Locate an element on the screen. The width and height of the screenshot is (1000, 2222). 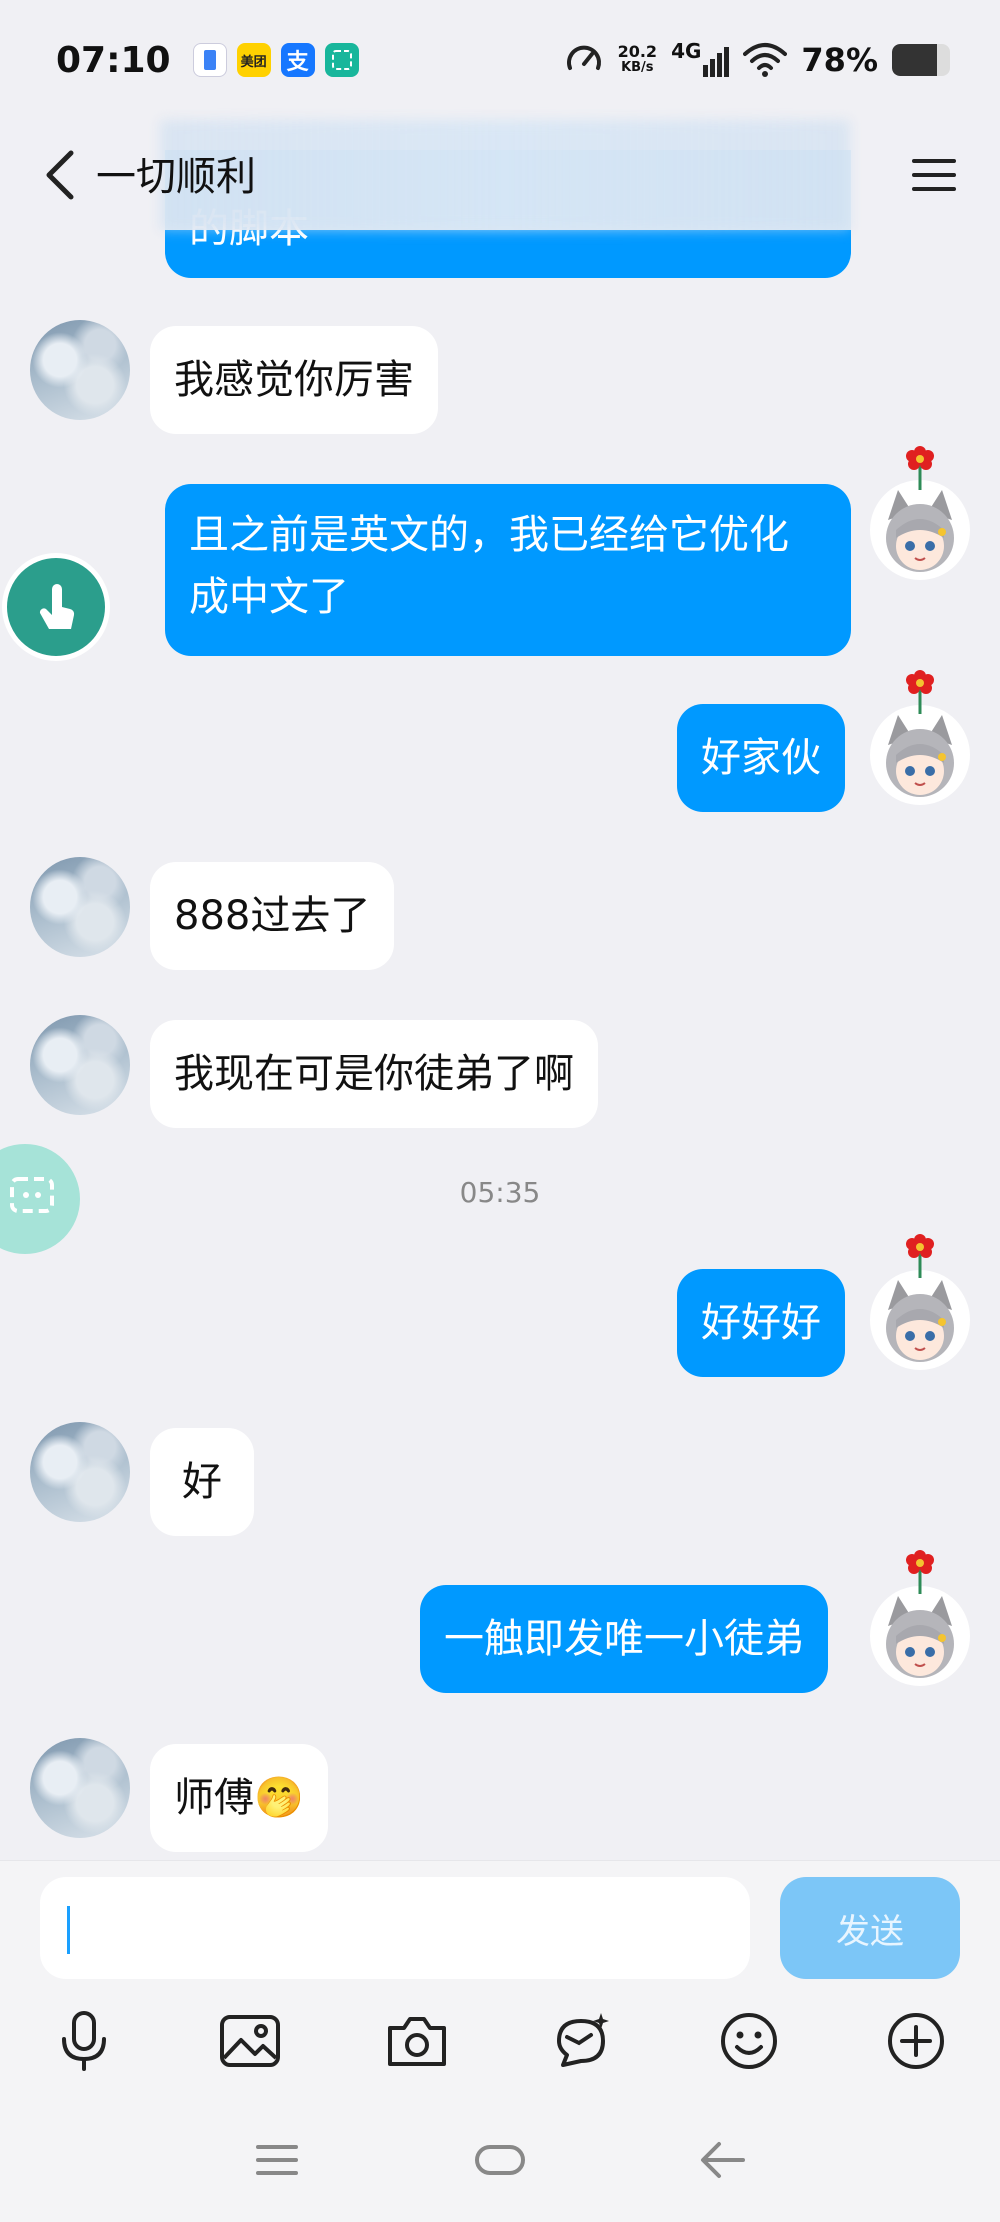
battery-icon is located at coordinates (921, 60).